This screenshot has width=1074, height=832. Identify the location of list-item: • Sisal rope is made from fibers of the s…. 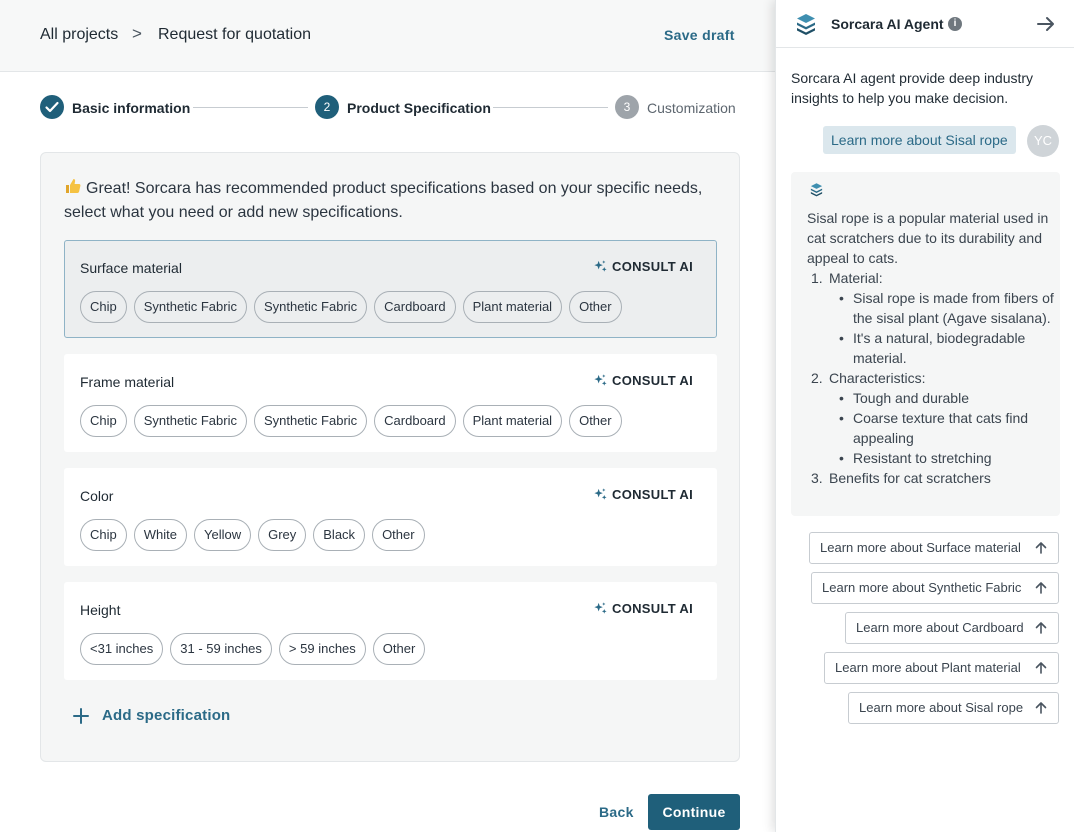
(946, 308).